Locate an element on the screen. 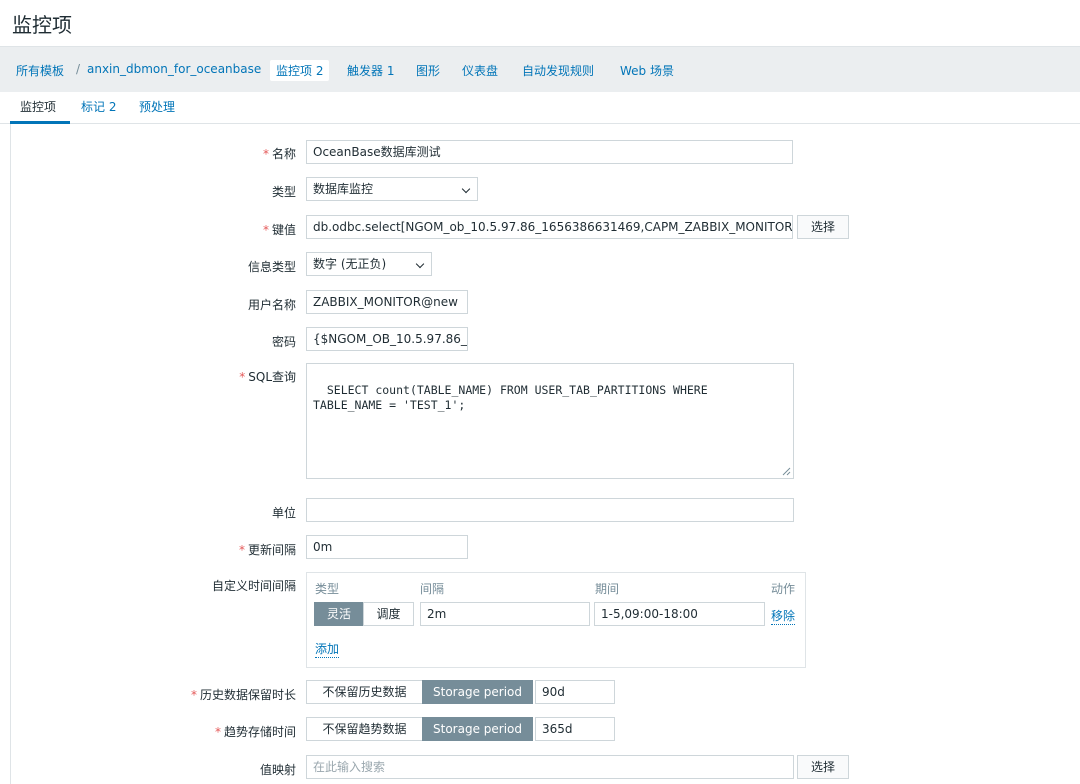 The width and height of the screenshot is (1080, 784). trends-storage-period-toggle: Storage period is located at coordinates (477, 729).